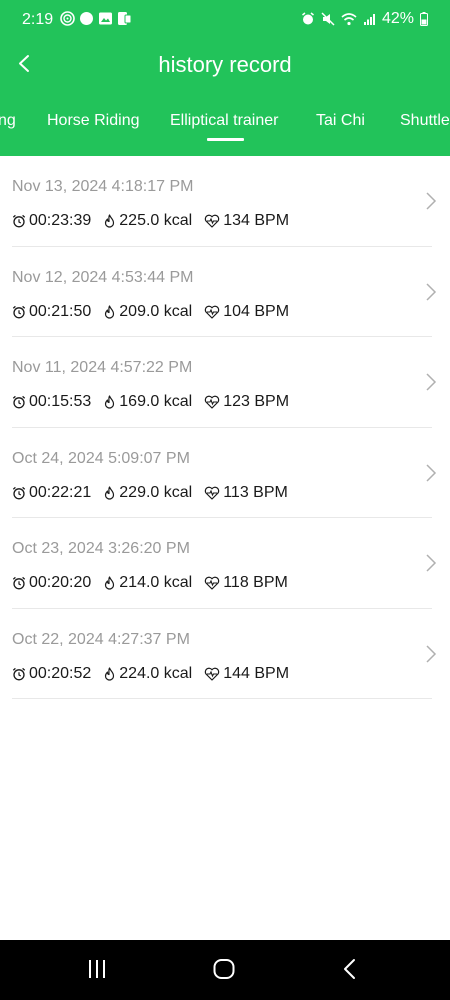 The image size is (450, 1000). What do you see at coordinates (246, 493) in the screenshot?
I see `heart-rate-stat: 113 BPM` at bounding box center [246, 493].